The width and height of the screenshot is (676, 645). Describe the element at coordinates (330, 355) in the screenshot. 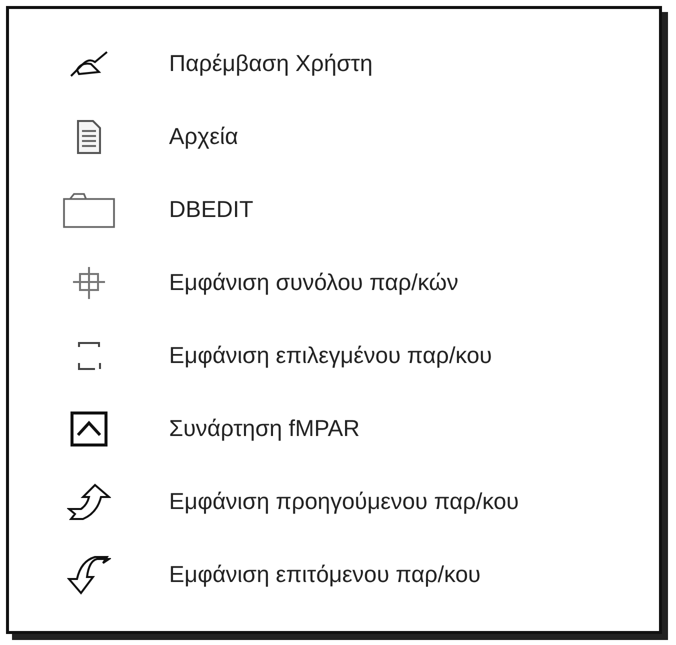

I see `menu-item: Εμφάνιση επιλεγμένου παρ/κου` at that location.